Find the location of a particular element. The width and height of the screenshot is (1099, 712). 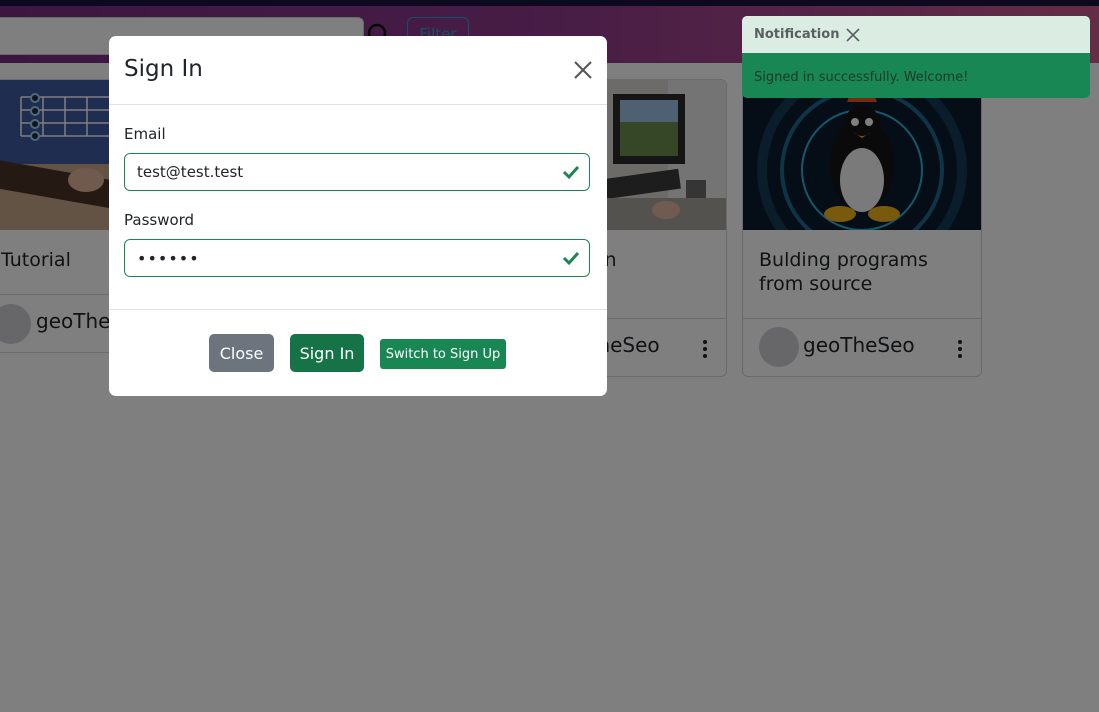

toast-message: Signed in successfully. Welcome! is located at coordinates (861, 77).